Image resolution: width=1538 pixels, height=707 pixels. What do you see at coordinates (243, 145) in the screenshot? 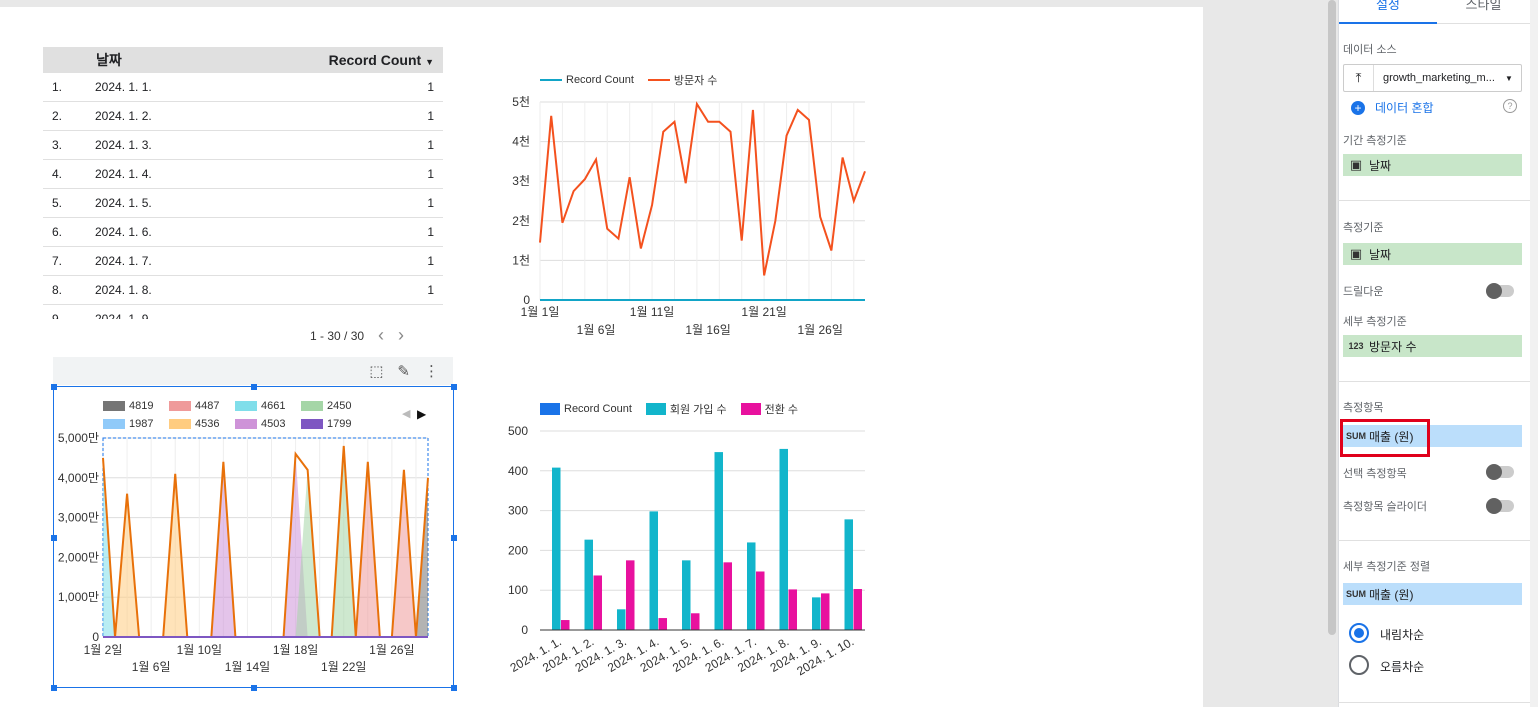
I see `table-row: 3. 2024. 1. 3. 1` at bounding box center [243, 145].